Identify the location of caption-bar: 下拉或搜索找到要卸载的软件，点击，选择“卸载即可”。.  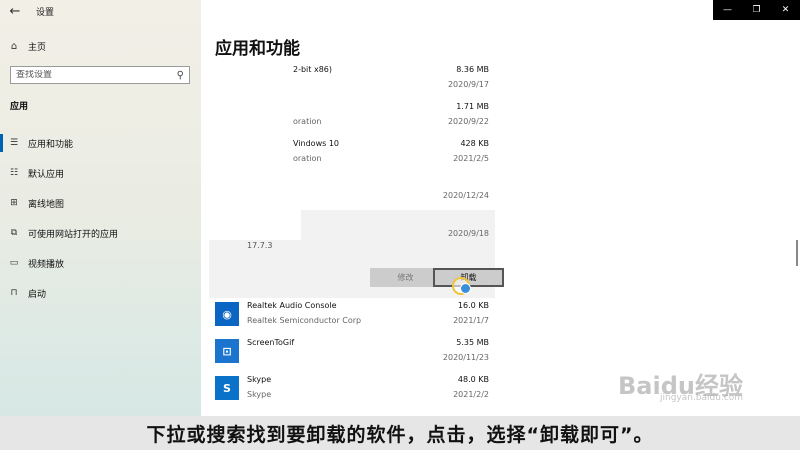
(400, 433).